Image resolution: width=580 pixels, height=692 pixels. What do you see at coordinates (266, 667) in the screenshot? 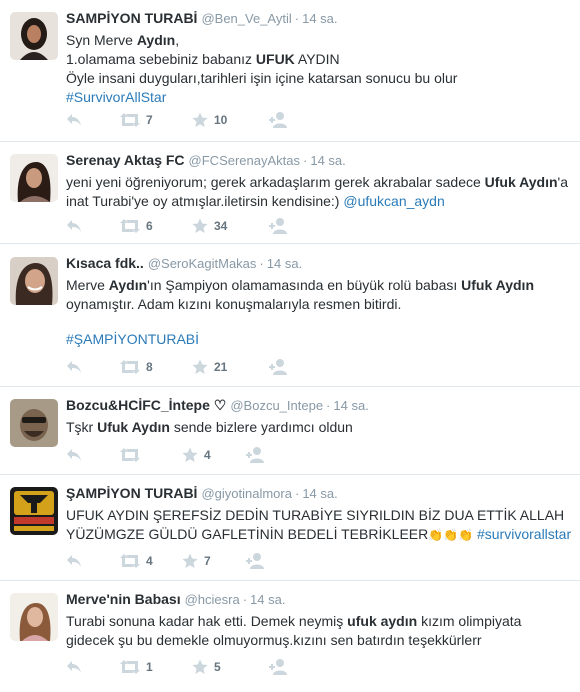
I see `tweet-actions: 1 5` at bounding box center [266, 667].